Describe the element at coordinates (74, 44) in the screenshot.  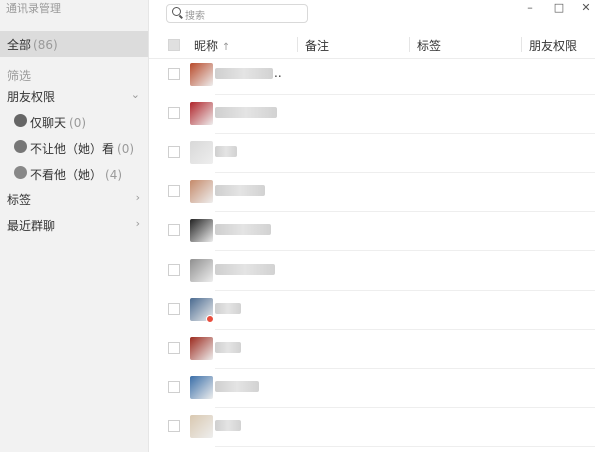
I see `sidebar-item-all: 全部 (86)` at that location.